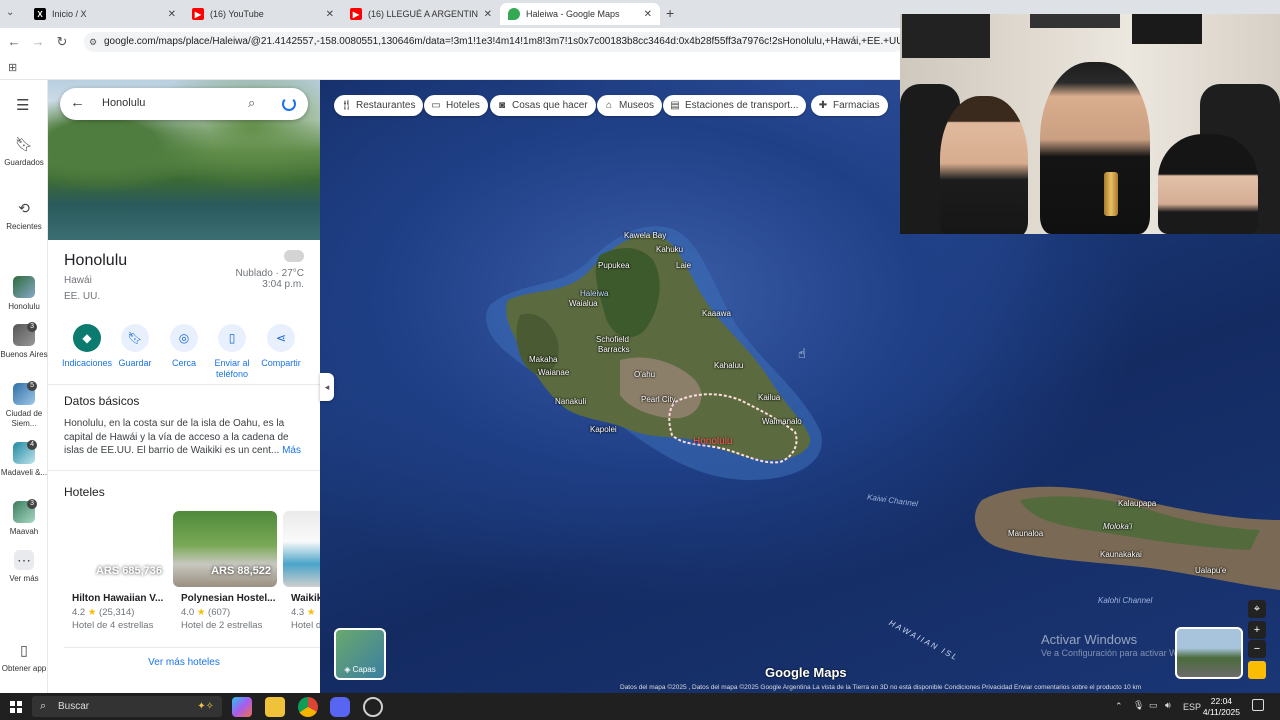  Describe the element at coordinates (188, 612) in the screenshot. I see `rating-value: 4.0` at that location.